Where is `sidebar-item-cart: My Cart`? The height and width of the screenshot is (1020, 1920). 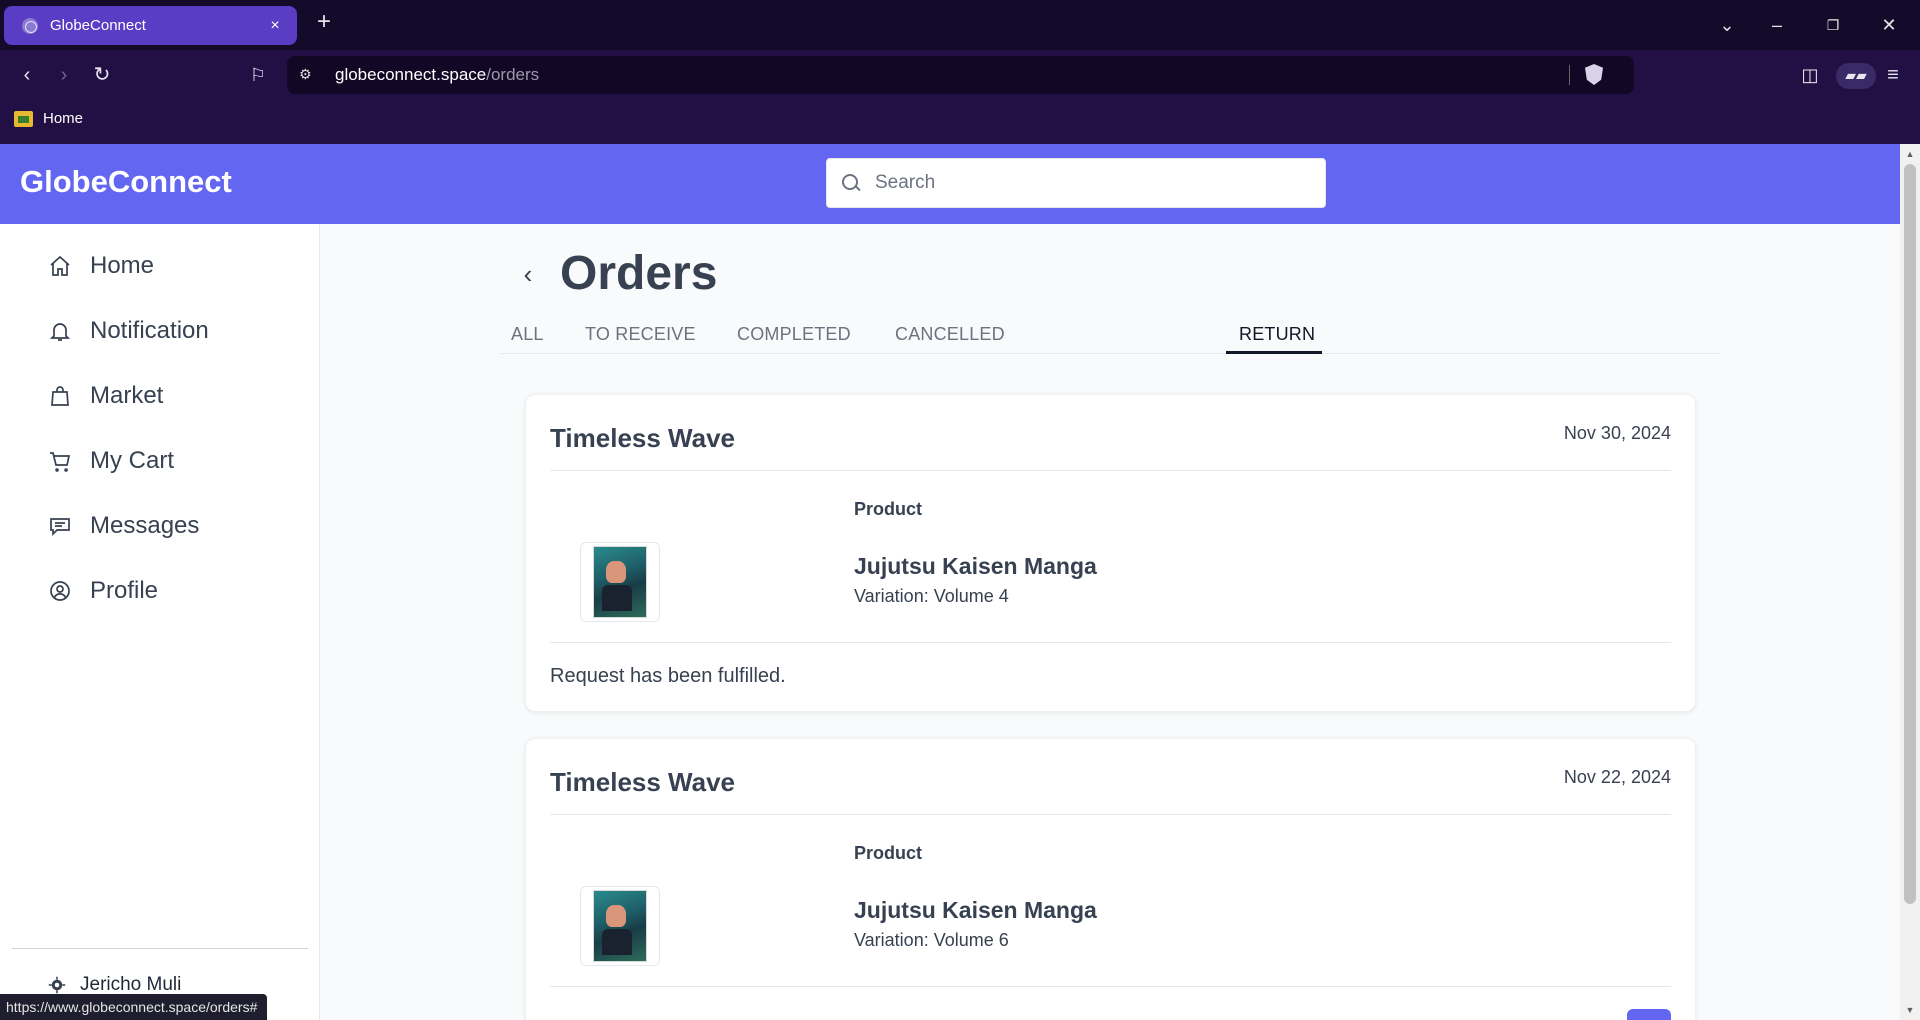 sidebar-item-cart: My Cart is located at coordinates (110, 461).